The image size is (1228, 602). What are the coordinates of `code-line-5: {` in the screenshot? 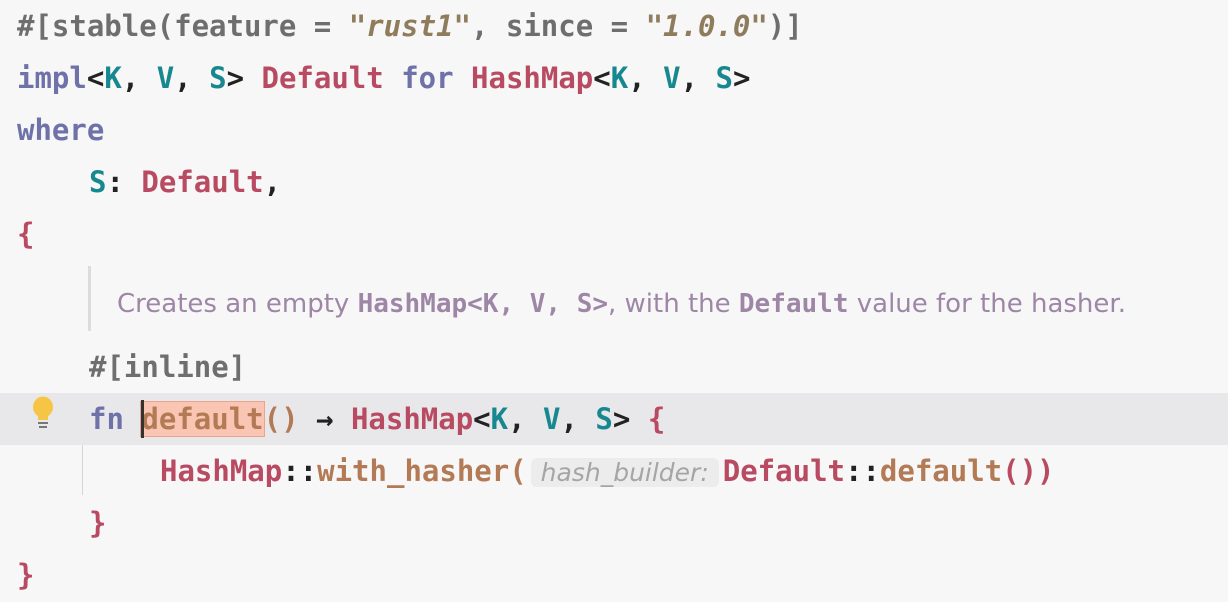 It's located at (25, 234).